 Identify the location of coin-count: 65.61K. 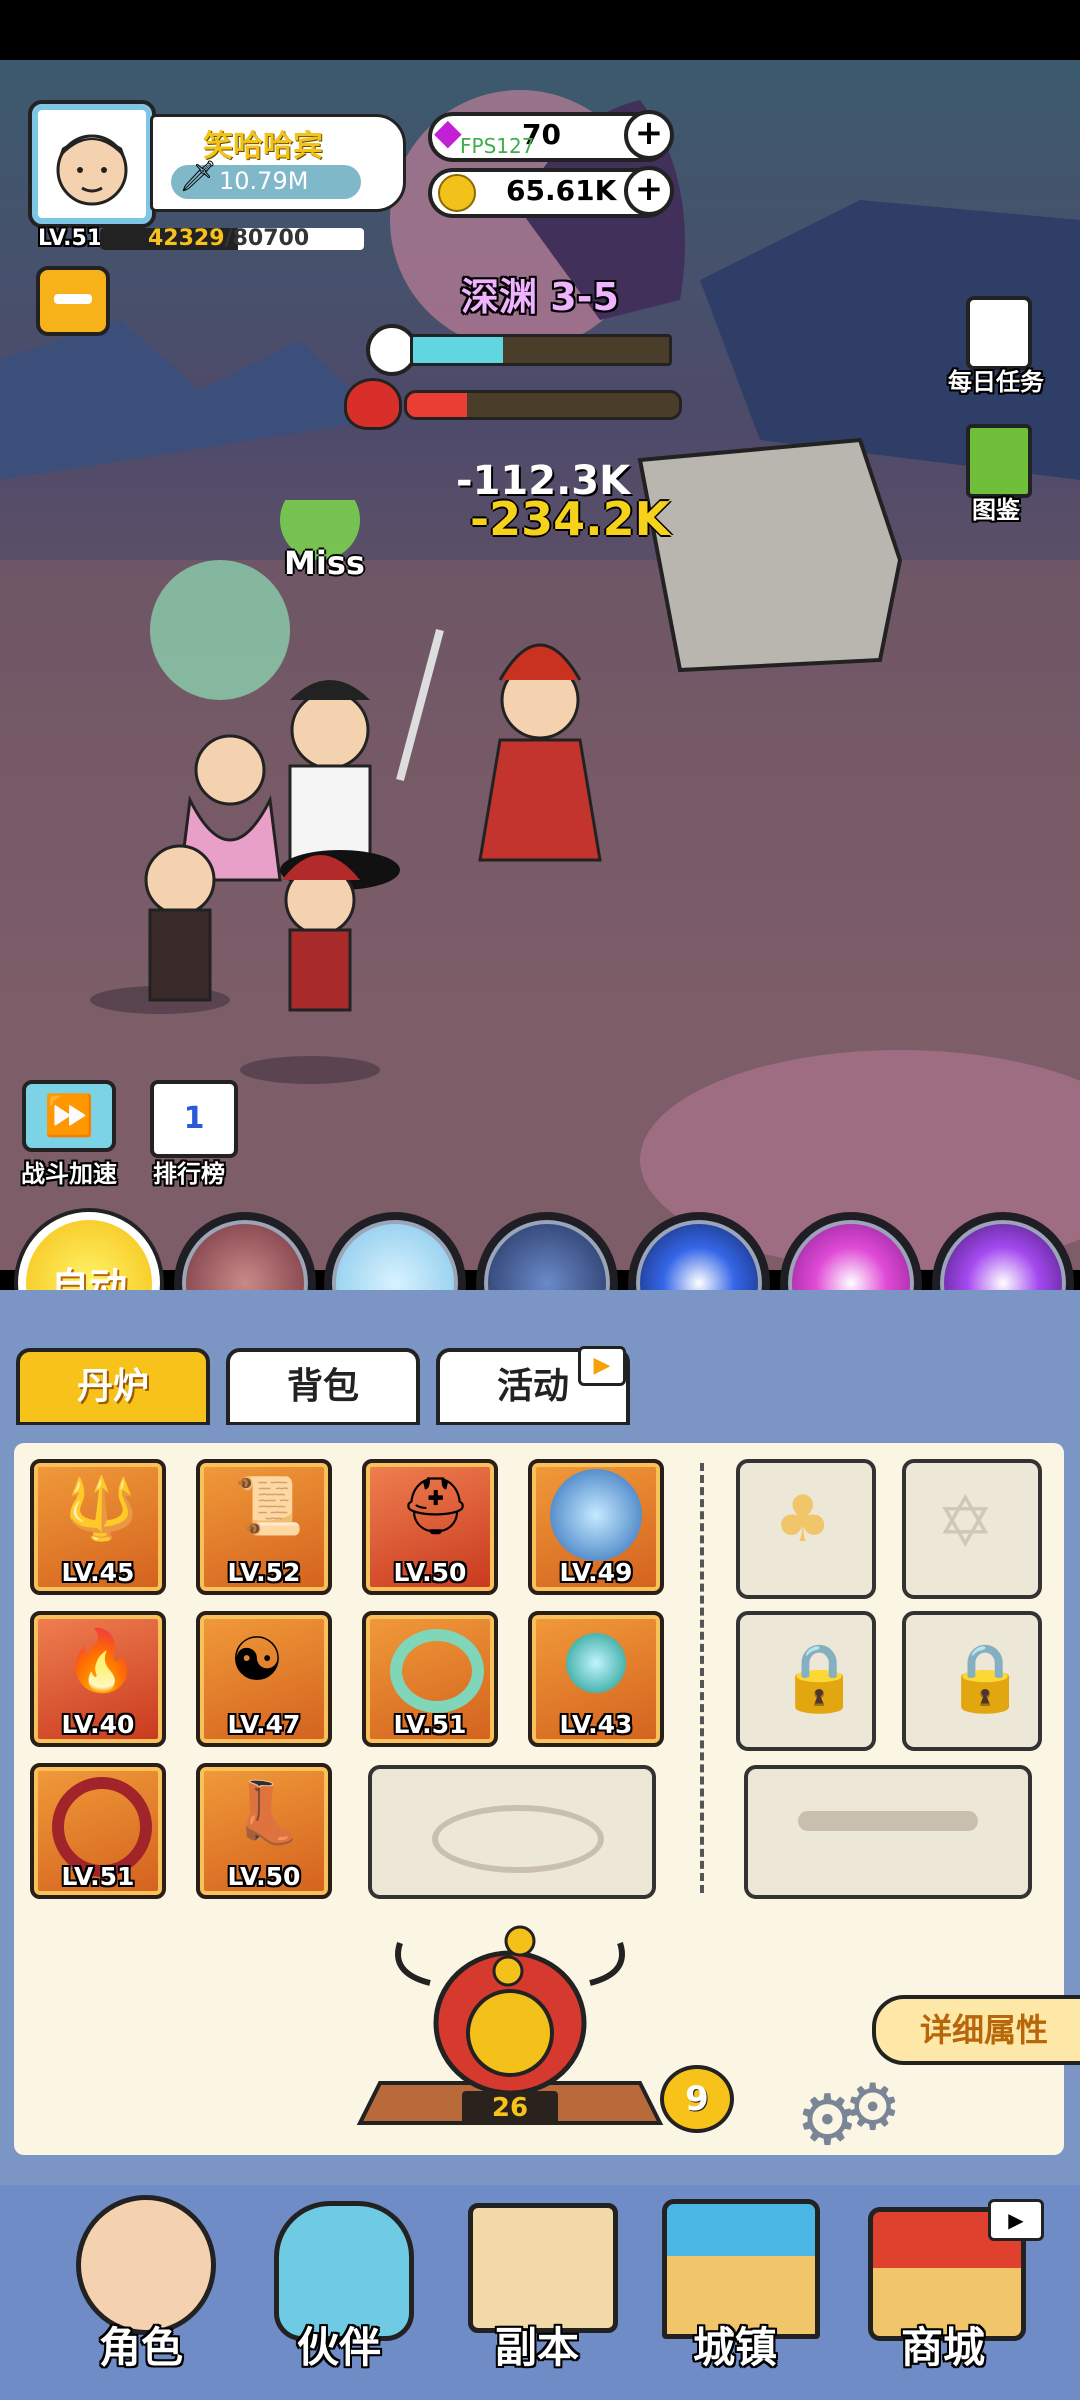
(561, 190).